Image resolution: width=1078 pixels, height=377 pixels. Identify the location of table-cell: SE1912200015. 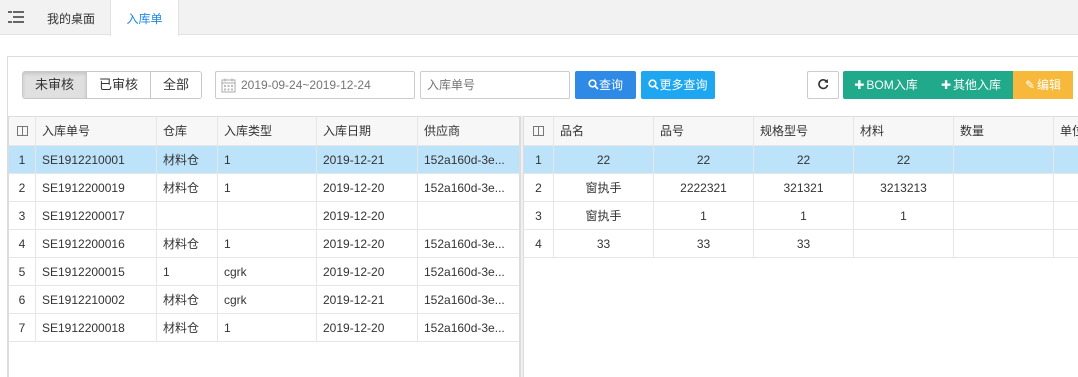
(96, 271).